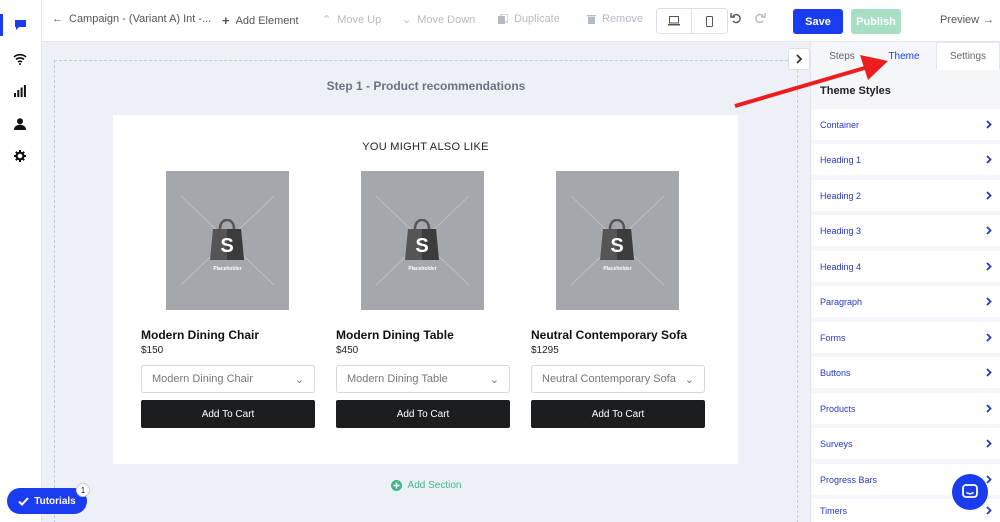 This screenshot has height=522, width=1000. What do you see at coordinates (906, 301) in the screenshot?
I see `theme-item-paragraph: Paragraph` at bounding box center [906, 301].